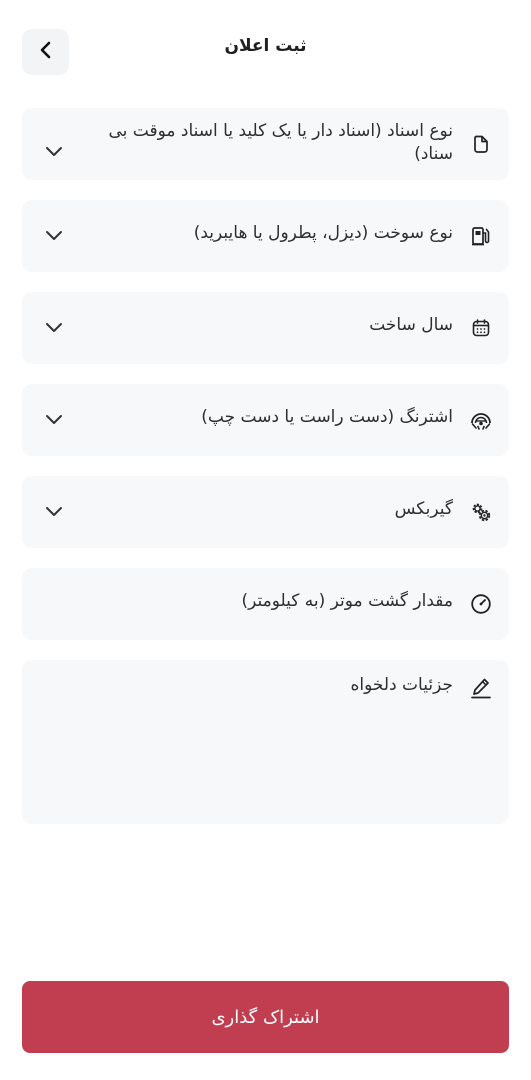 The width and height of the screenshot is (531, 1080). Describe the element at coordinates (347, 601) in the screenshot. I see `mileage-label: مقدار گشت موتر (به کیلومتر)` at that location.